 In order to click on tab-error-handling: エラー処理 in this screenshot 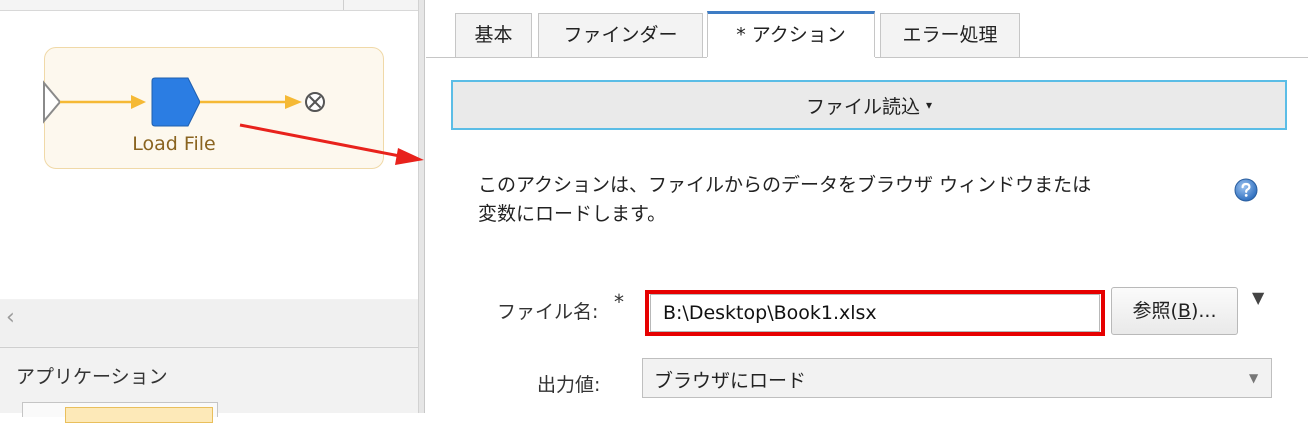, I will do `click(950, 35)`.